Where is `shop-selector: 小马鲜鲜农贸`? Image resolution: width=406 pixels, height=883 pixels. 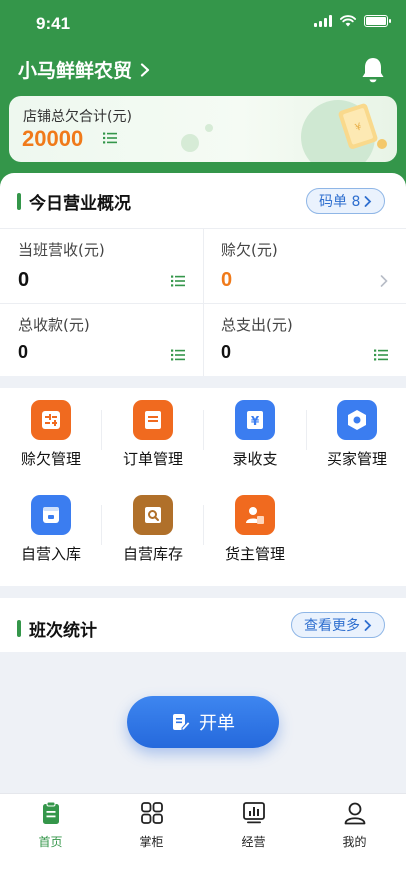 shop-selector: 小马鲜鲜农贸 is located at coordinates (84, 69).